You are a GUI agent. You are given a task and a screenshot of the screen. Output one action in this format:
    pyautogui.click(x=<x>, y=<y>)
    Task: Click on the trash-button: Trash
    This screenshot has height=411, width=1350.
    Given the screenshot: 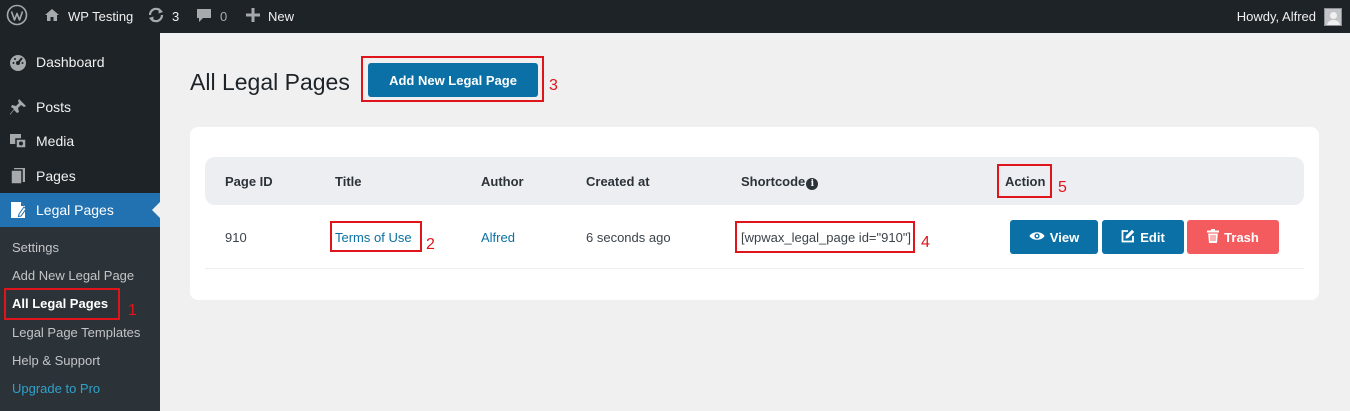 What is the action you would take?
    pyautogui.click(x=1233, y=237)
    